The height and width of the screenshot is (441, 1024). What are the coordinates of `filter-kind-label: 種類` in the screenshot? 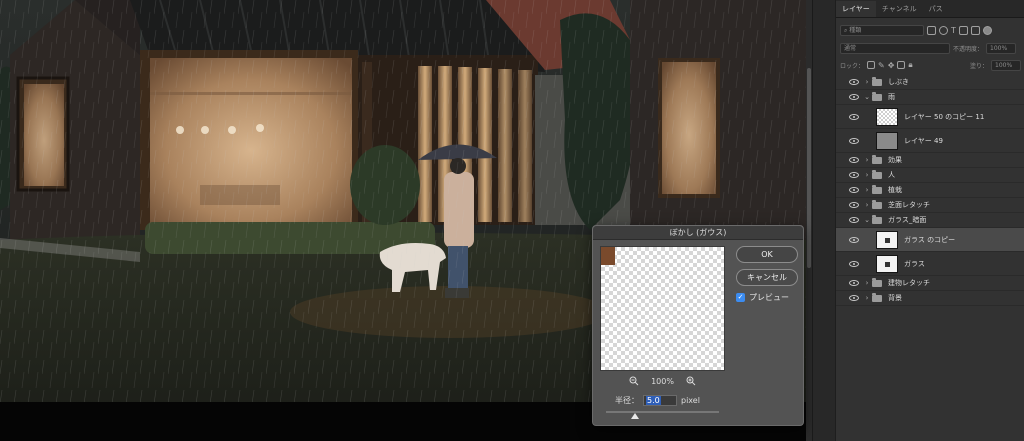 It's located at (855, 30).